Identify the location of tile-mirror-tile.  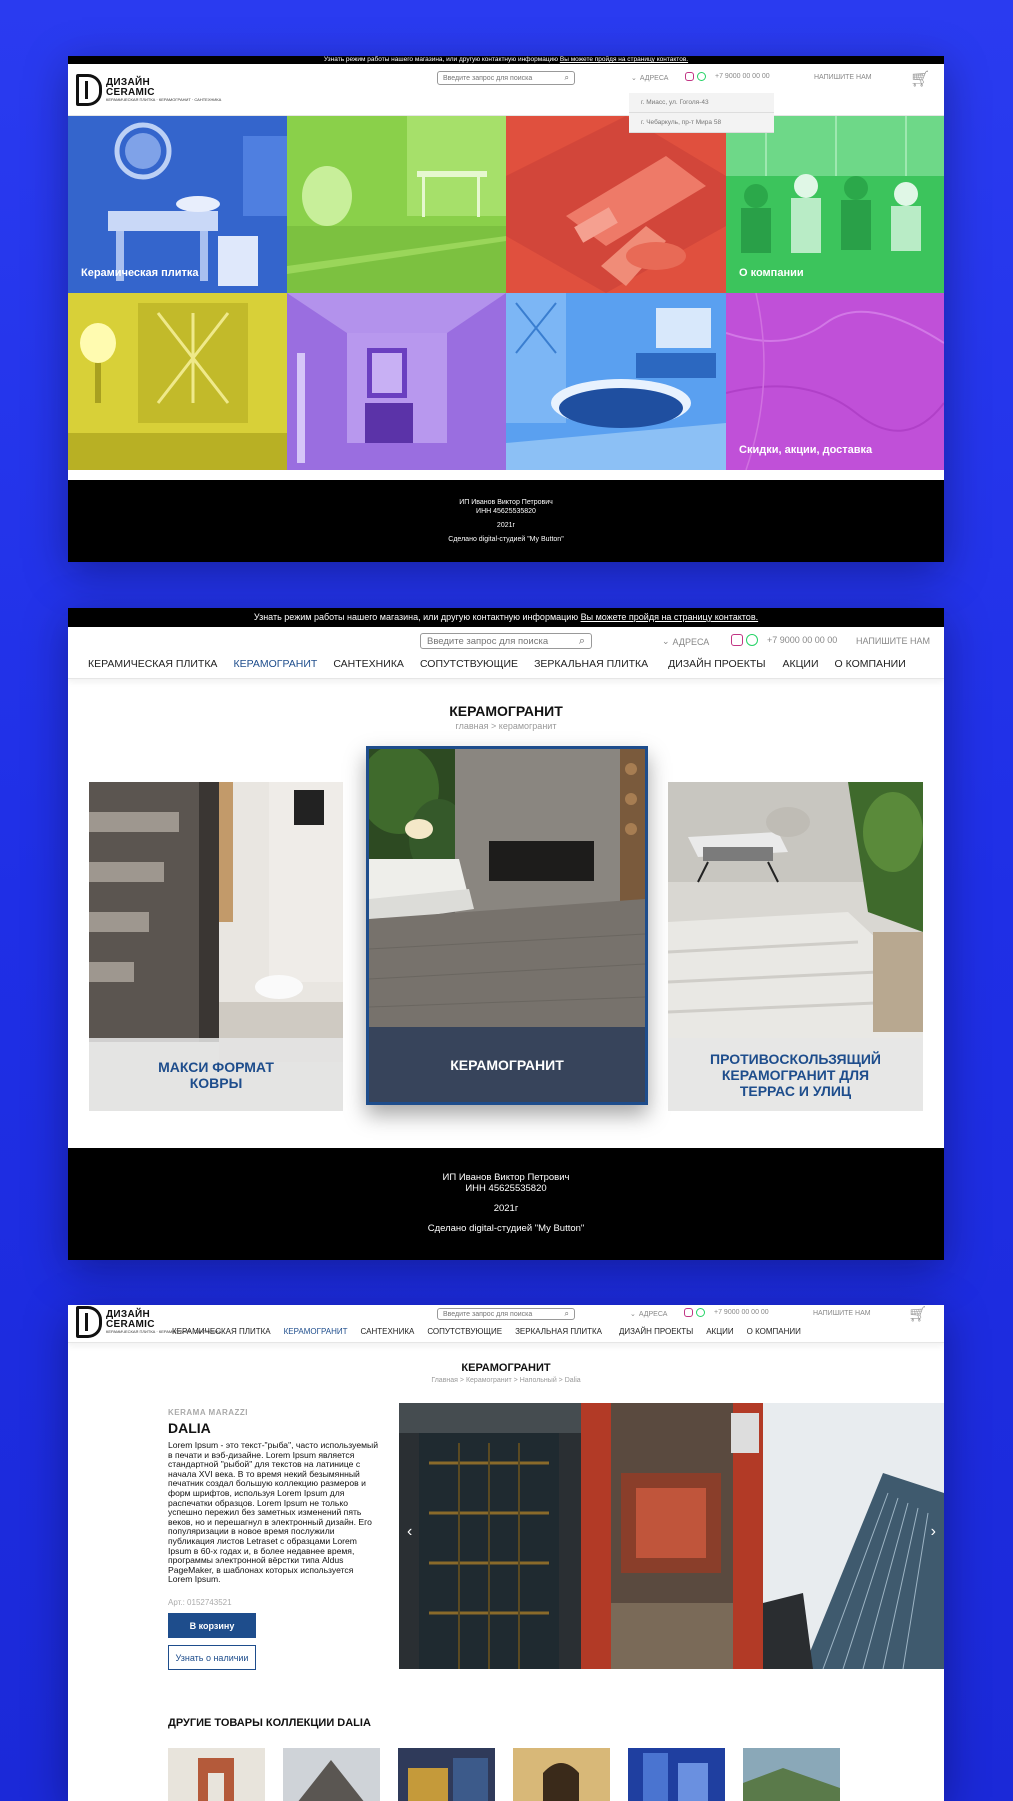
(177, 381).